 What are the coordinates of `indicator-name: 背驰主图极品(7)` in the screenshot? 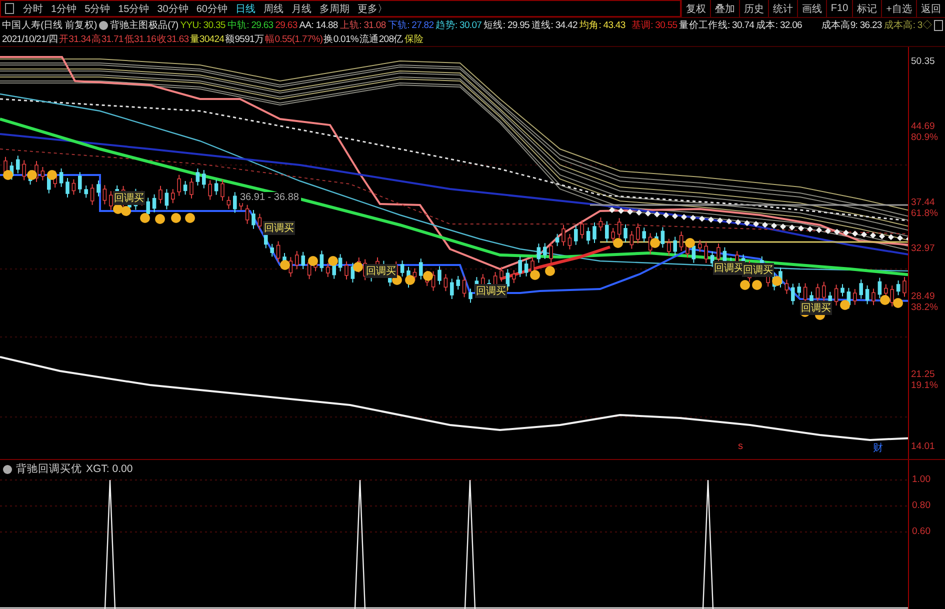 It's located at (144, 25).